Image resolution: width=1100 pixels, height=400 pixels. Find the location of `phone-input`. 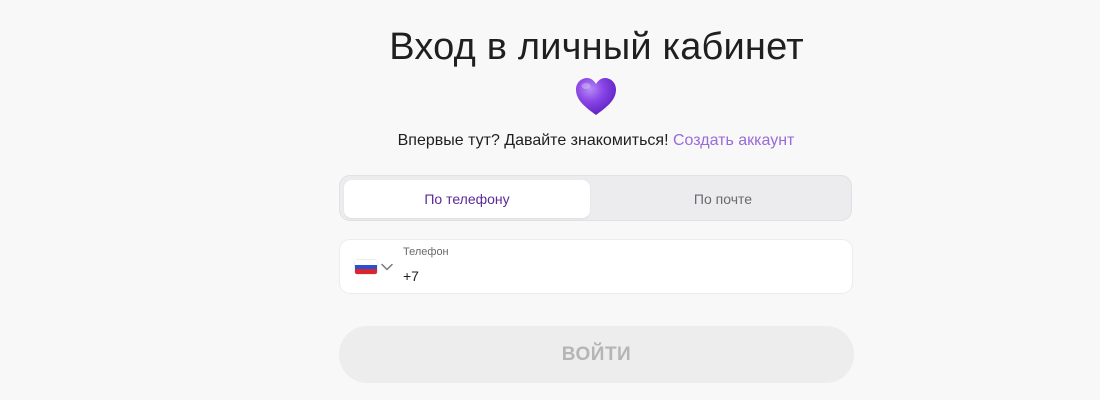

phone-input is located at coordinates (618, 276).